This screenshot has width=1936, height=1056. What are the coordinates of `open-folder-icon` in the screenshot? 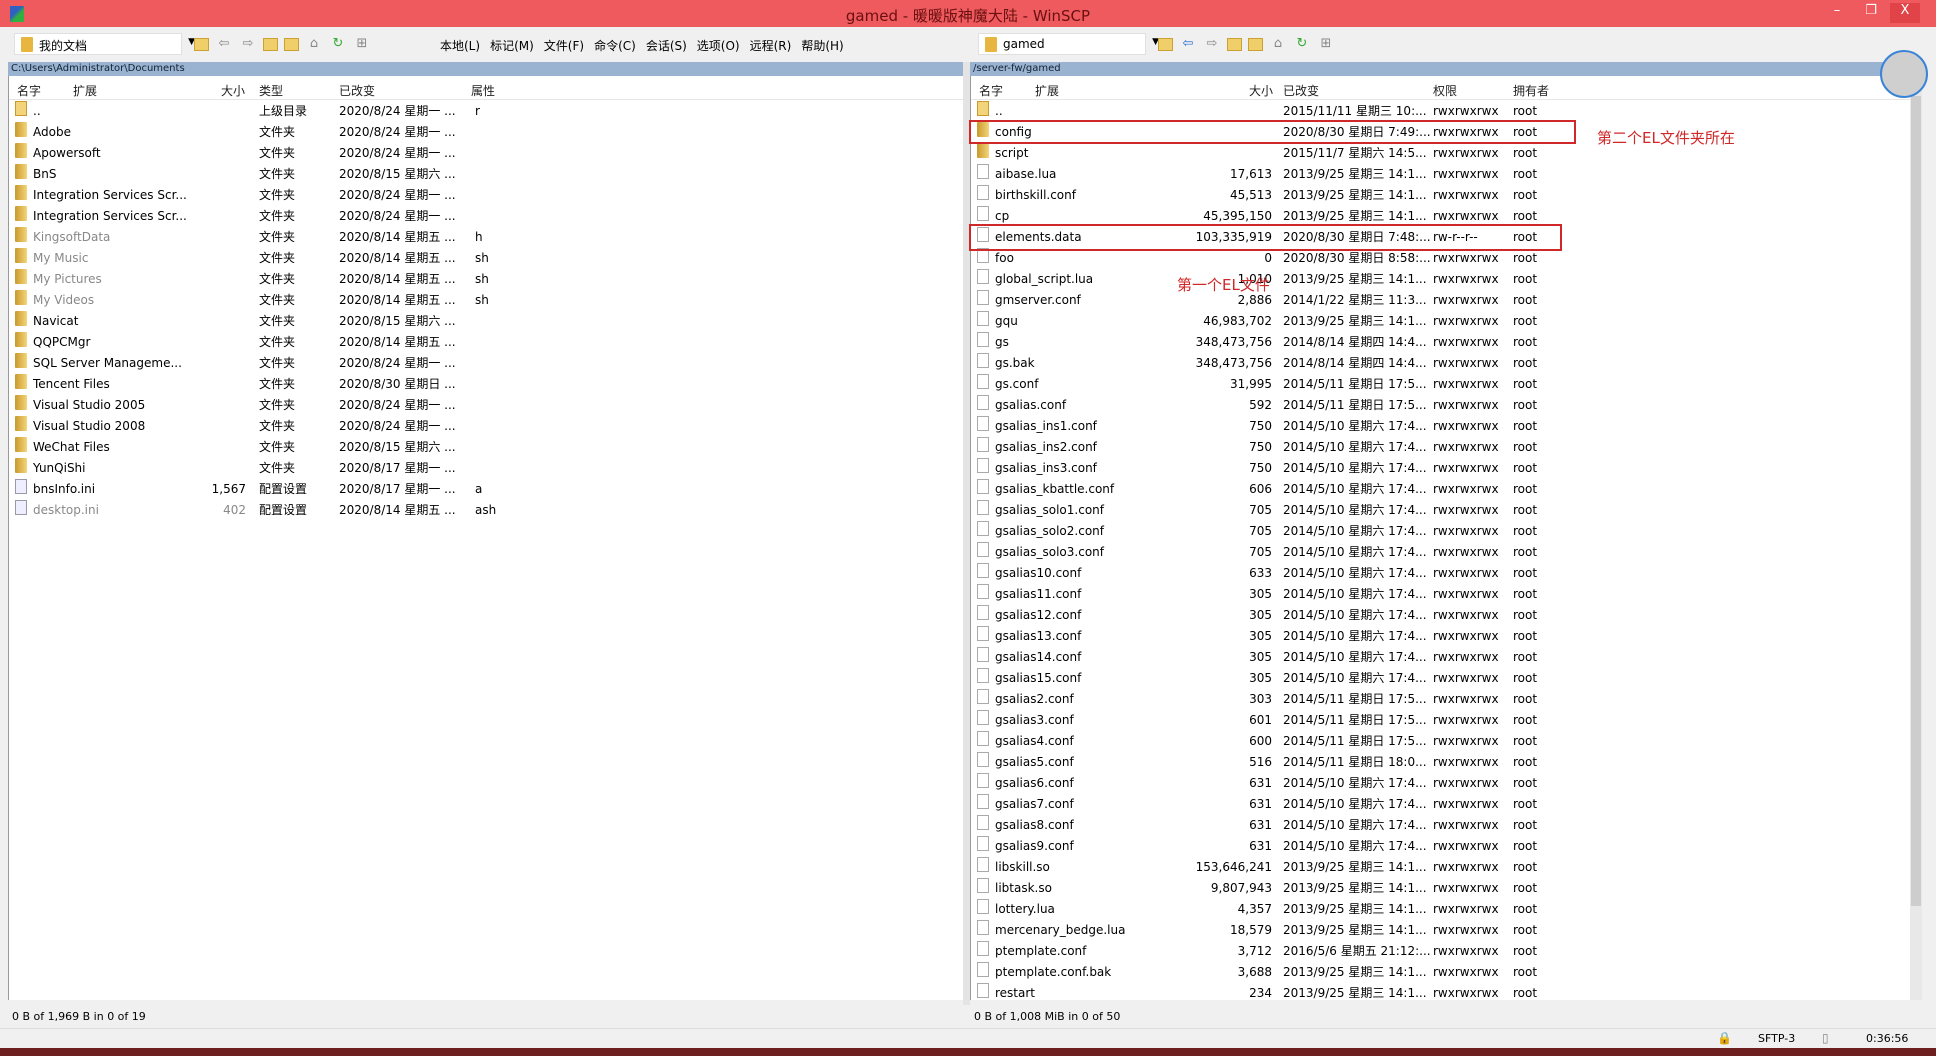 It's located at (201, 44).